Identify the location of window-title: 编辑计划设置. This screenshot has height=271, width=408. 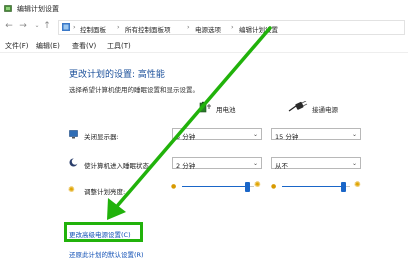
(38, 9).